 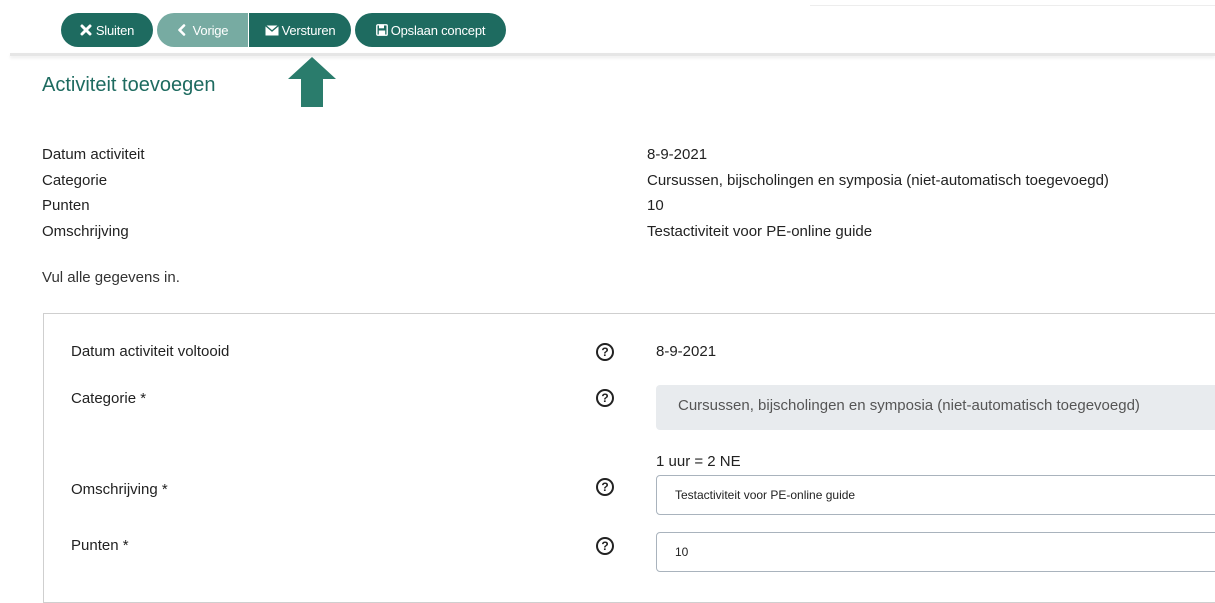 What do you see at coordinates (271, 29) in the screenshot?
I see `envelope-icon` at bounding box center [271, 29].